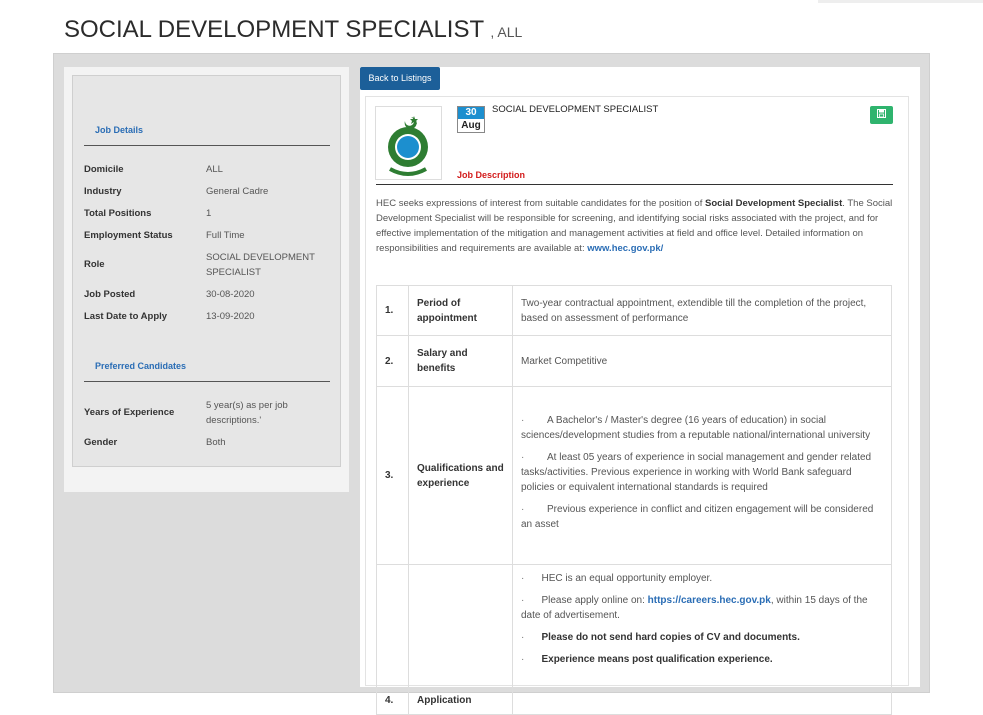  Describe the element at coordinates (104, 169) in the screenshot. I see `detail-label-domicile: Domicile` at that location.